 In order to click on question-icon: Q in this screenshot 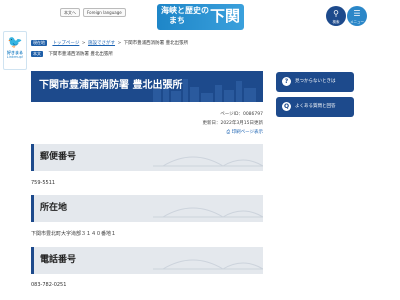, I will do `click(286, 106)`.